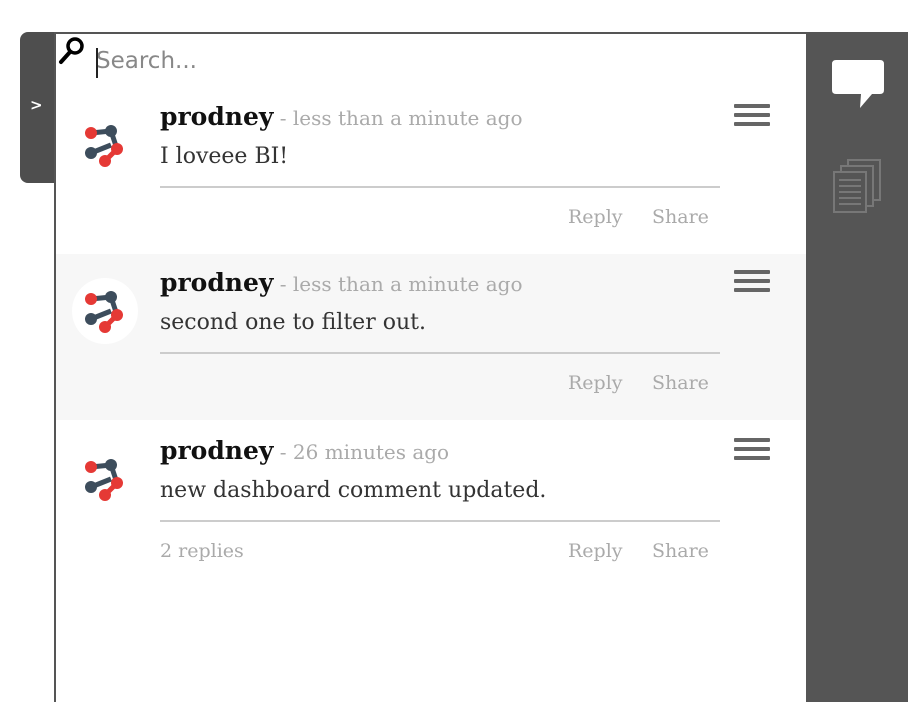  What do you see at coordinates (97, 63) in the screenshot?
I see `text-caret` at bounding box center [97, 63].